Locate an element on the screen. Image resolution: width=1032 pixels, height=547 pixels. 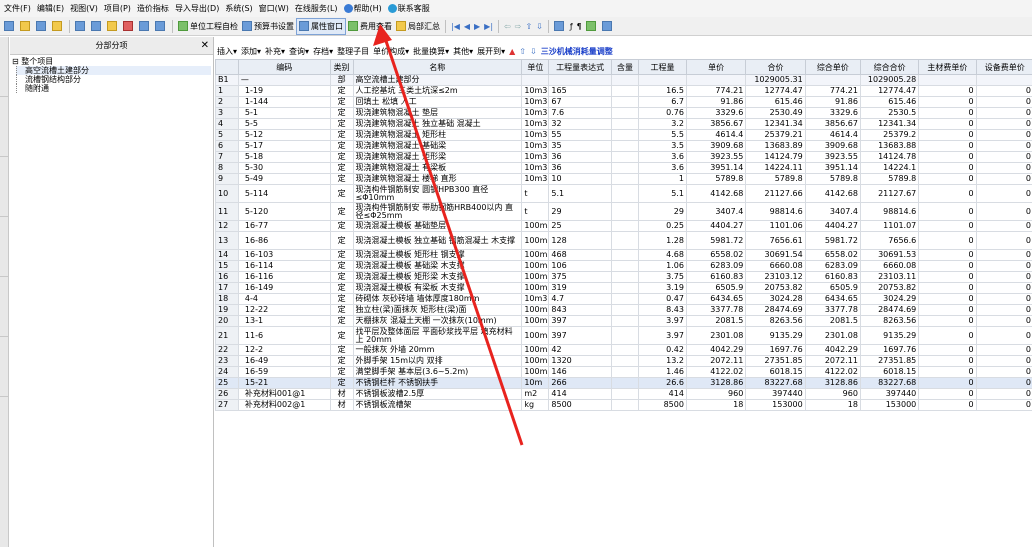
price-cell: 6434.65 is located at coordinates (716, 299).